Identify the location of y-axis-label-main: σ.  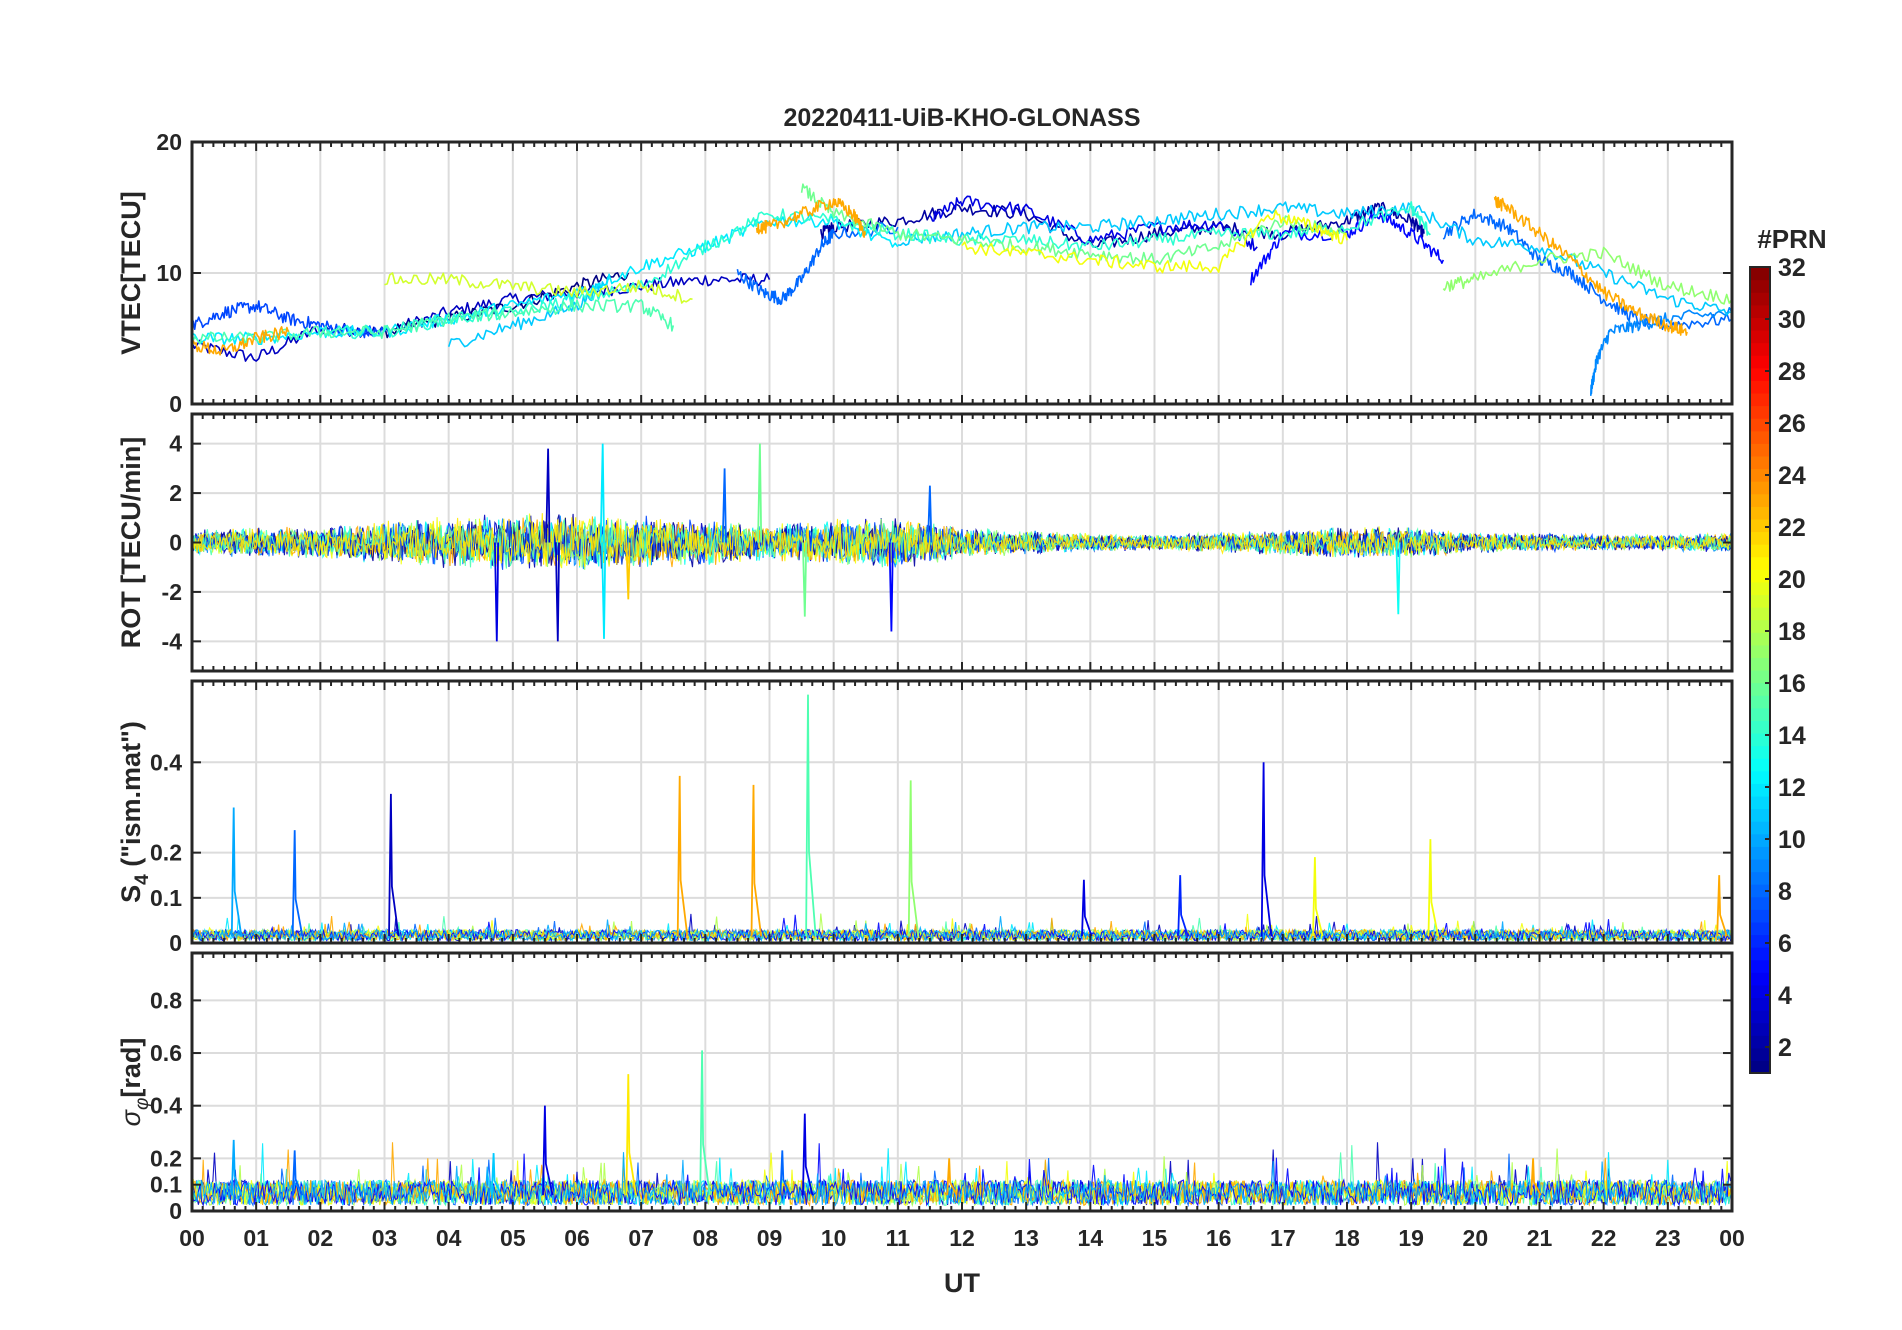
(131, 1117).